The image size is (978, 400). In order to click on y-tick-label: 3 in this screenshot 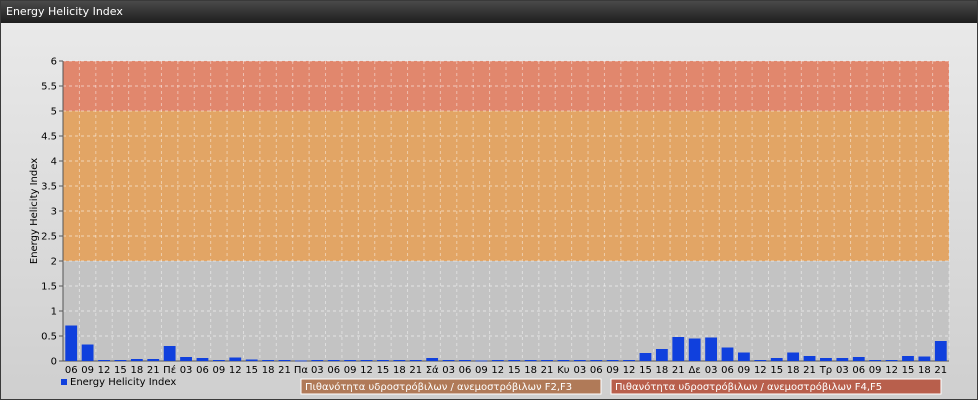, I will do `click(54, 212)`.